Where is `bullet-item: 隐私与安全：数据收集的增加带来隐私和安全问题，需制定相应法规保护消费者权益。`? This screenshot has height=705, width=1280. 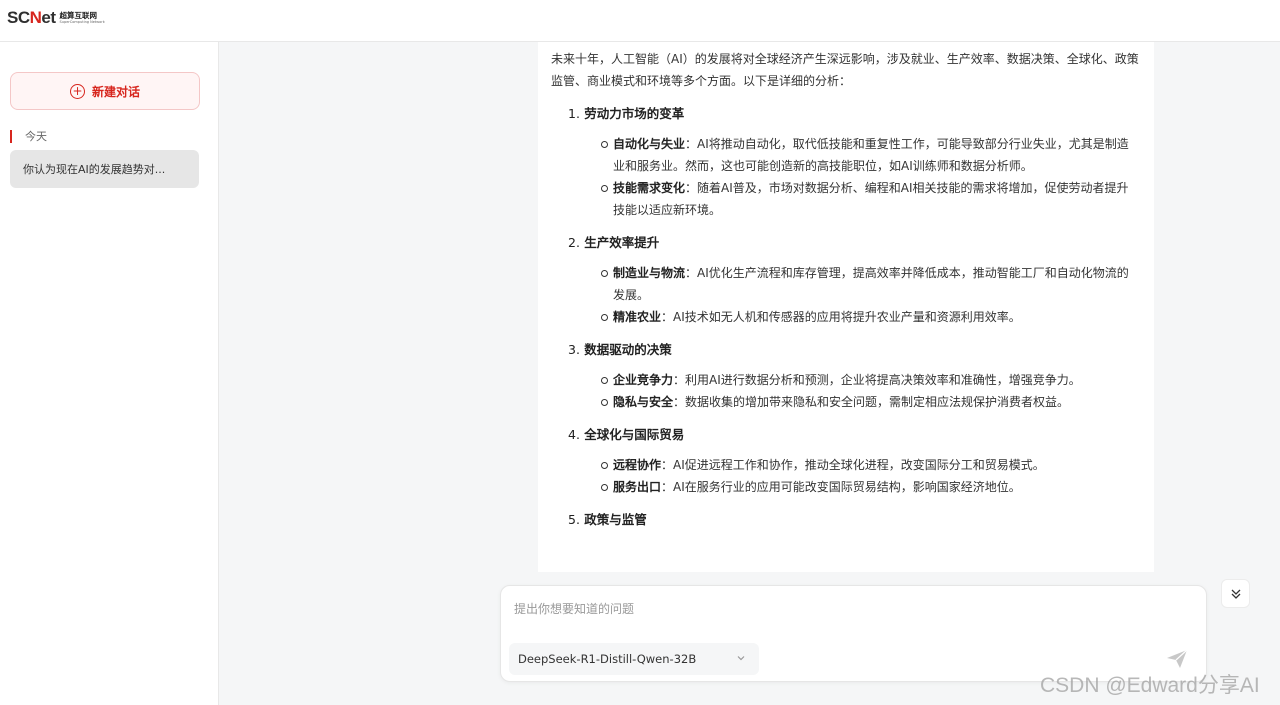
bullet-item: 隐私与安全：数据收集的增加带来隐私和安全问题，需制定相应法规保护消费者权益。 is located at coordinates (870, 402).